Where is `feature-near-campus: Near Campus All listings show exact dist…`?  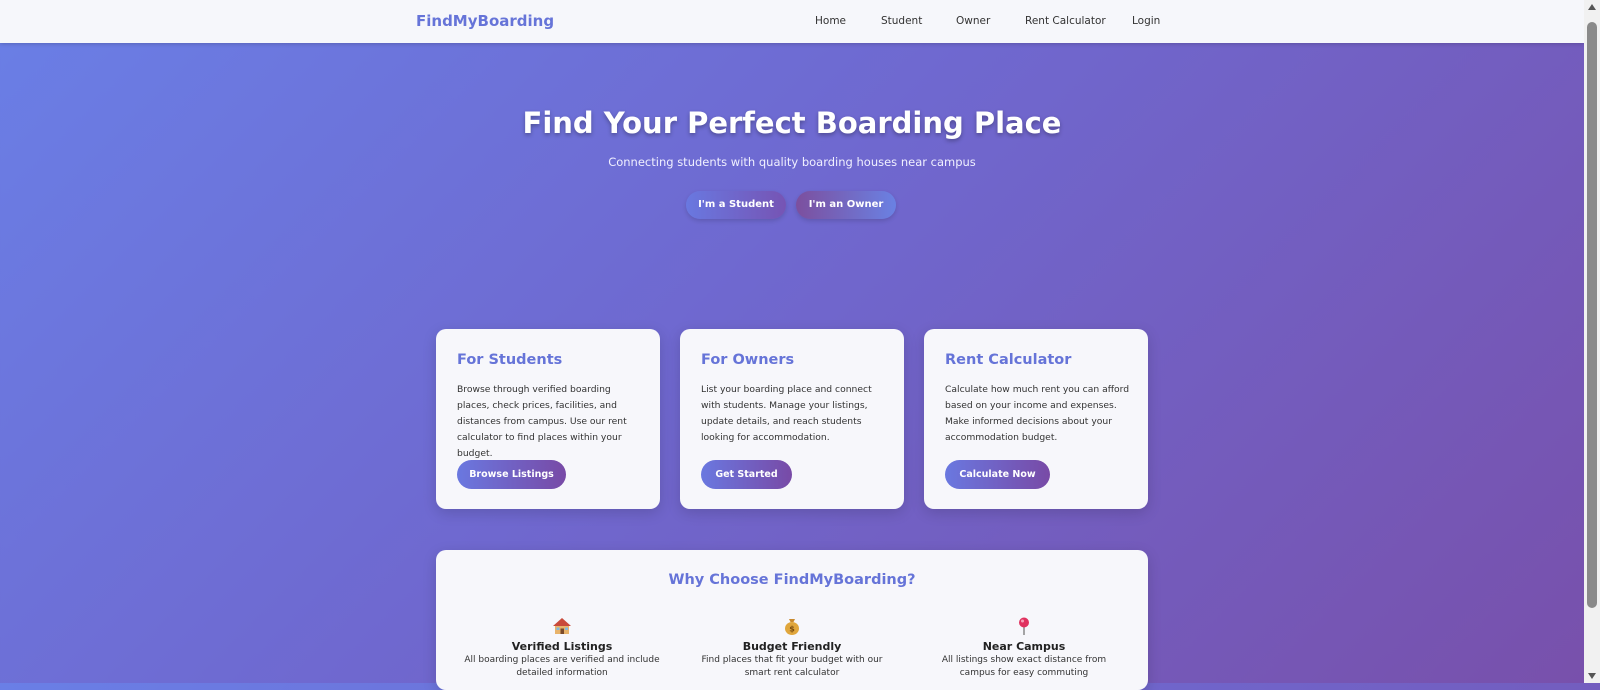 feature-near-campus: Near Campus All listings show exact dist… is located at coordinates (1024, 646).